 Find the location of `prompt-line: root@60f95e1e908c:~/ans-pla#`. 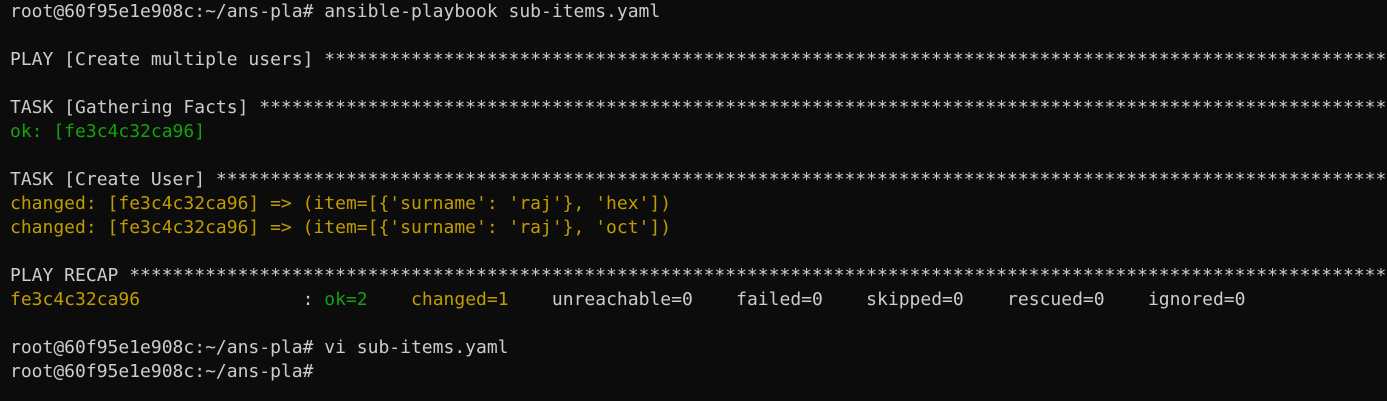

prompt-line: root@60f95e1e908c:~/ans-pla# is located at coordinates (693, 372).